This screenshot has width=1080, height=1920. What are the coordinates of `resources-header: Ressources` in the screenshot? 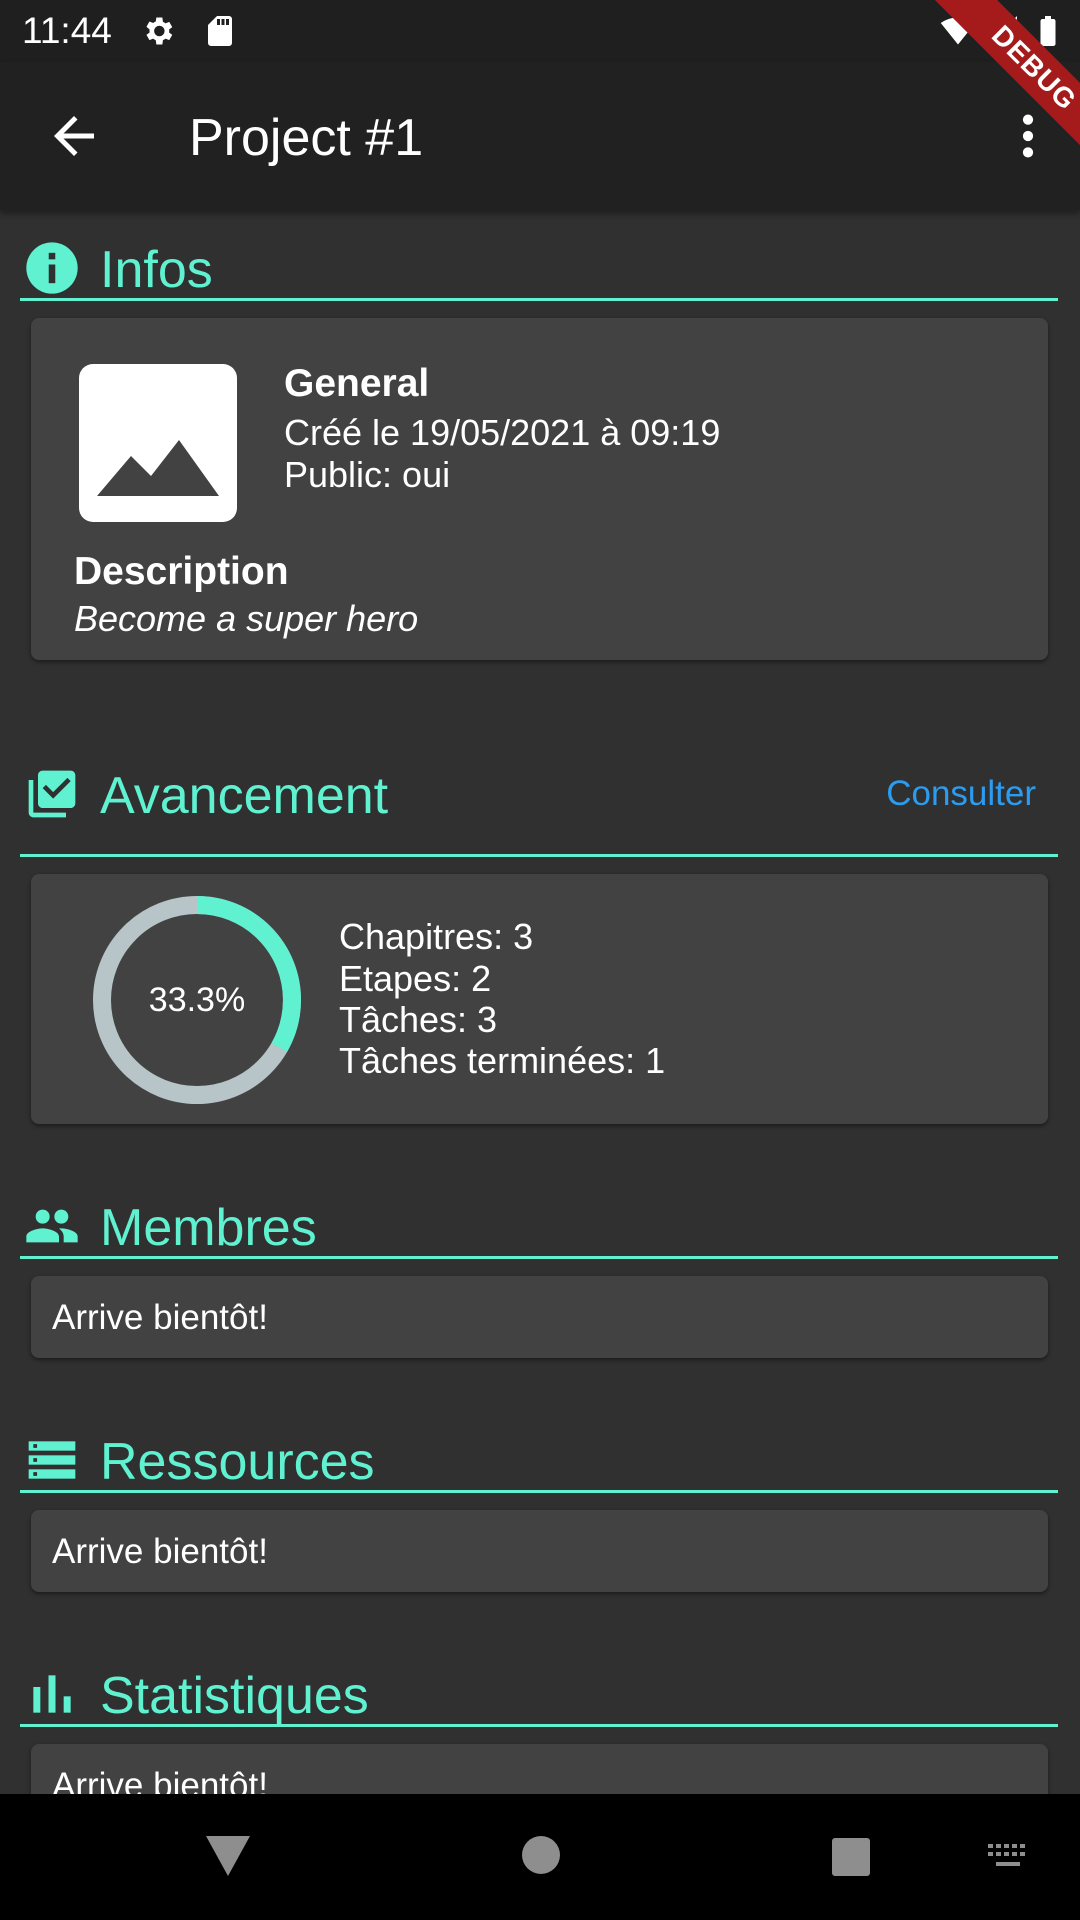 It's located at (539, 1459).